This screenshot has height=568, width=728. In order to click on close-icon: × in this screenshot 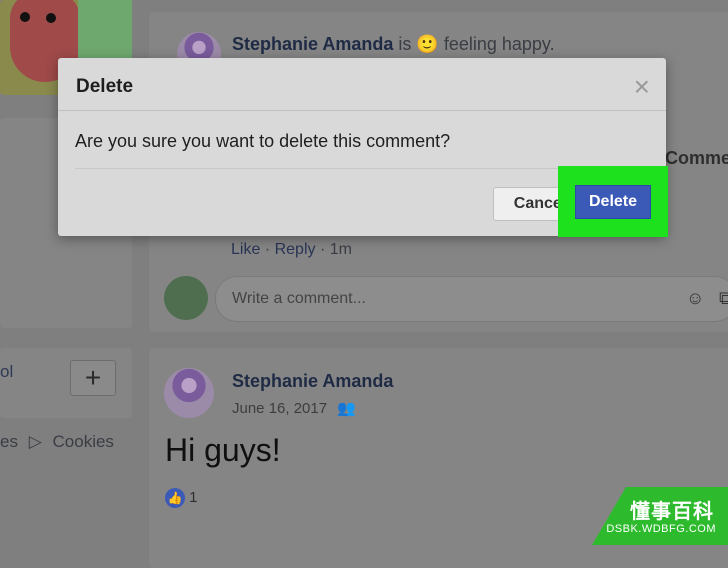, I will do `click(642, 87)`.